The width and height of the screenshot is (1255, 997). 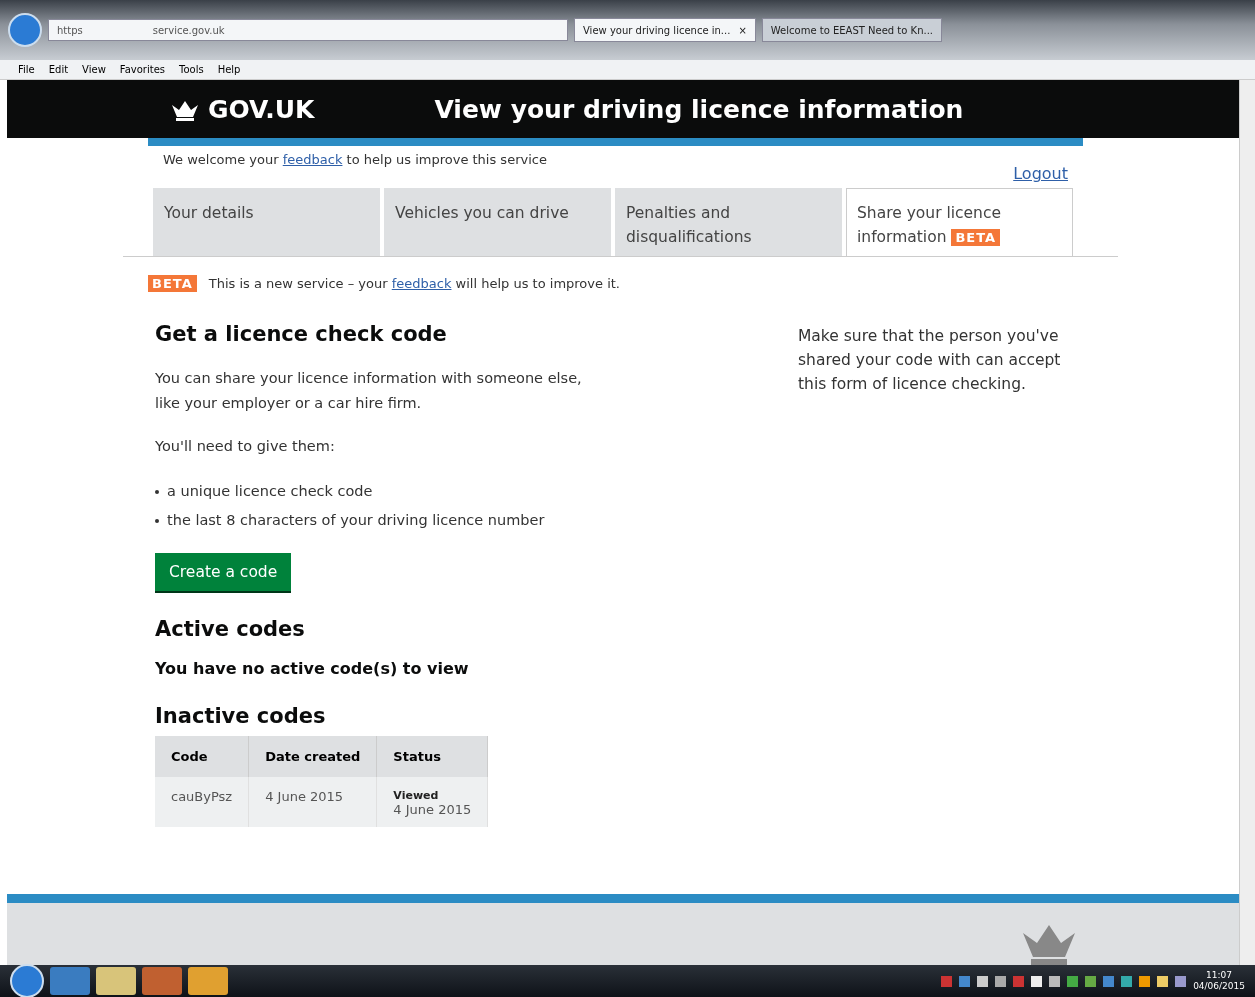 What do you see at coordinates (312, 668) in the screenshot?
I see `status-text: You have no active code(s) to view` at bounding box center [312, 668].